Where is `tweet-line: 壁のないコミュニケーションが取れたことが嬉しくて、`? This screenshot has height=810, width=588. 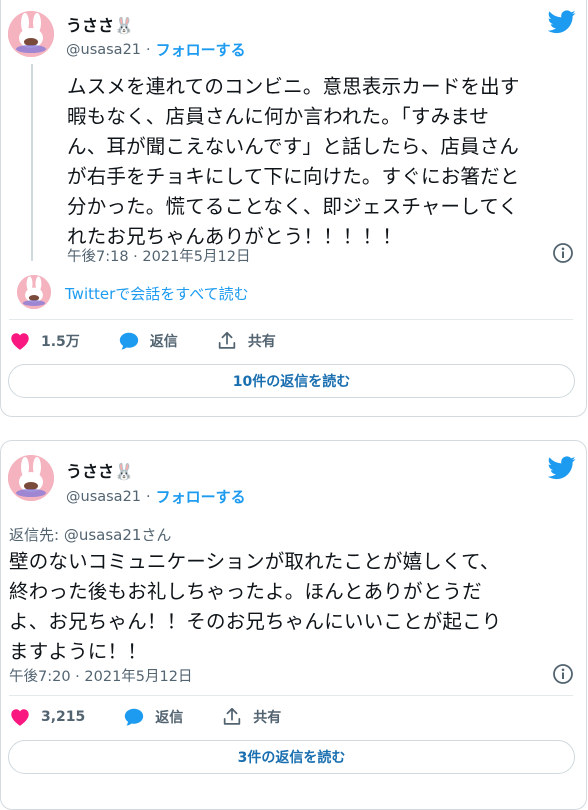
tweet-line: 壁のないコミュニケーションが取れたことが嬉しくて、 is located at coordinates (254, 561).